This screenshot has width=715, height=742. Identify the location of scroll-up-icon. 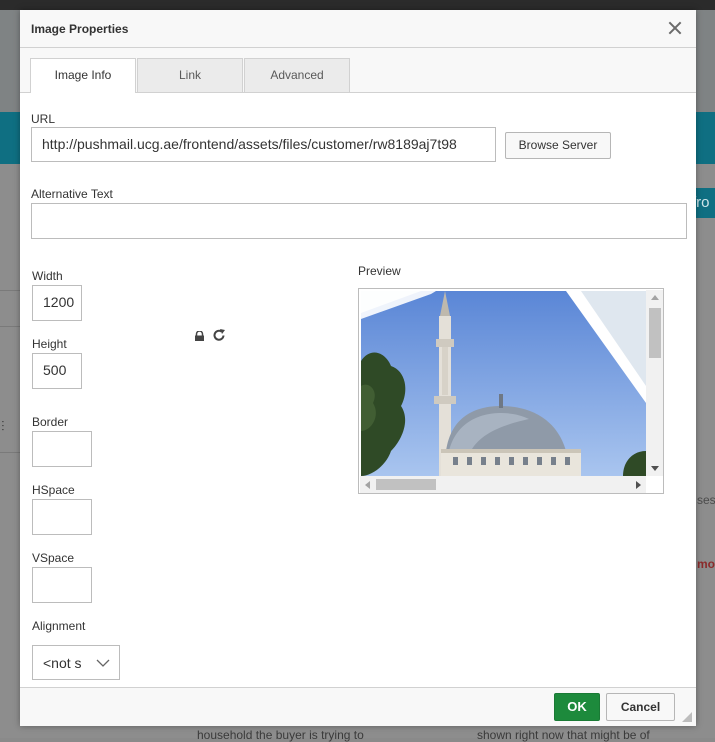
(655, 297).